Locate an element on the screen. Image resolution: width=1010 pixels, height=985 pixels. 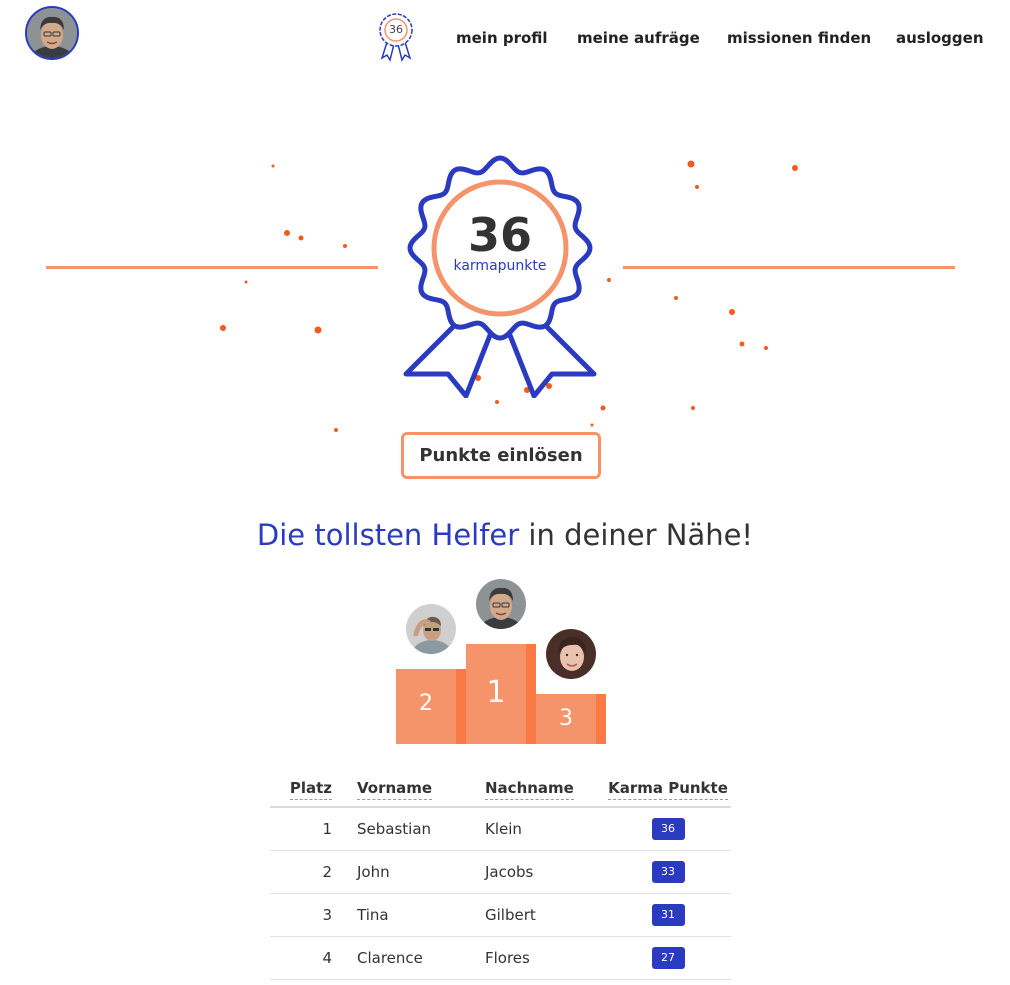
cell-platz: 1 is located at coordinates (307, 829).